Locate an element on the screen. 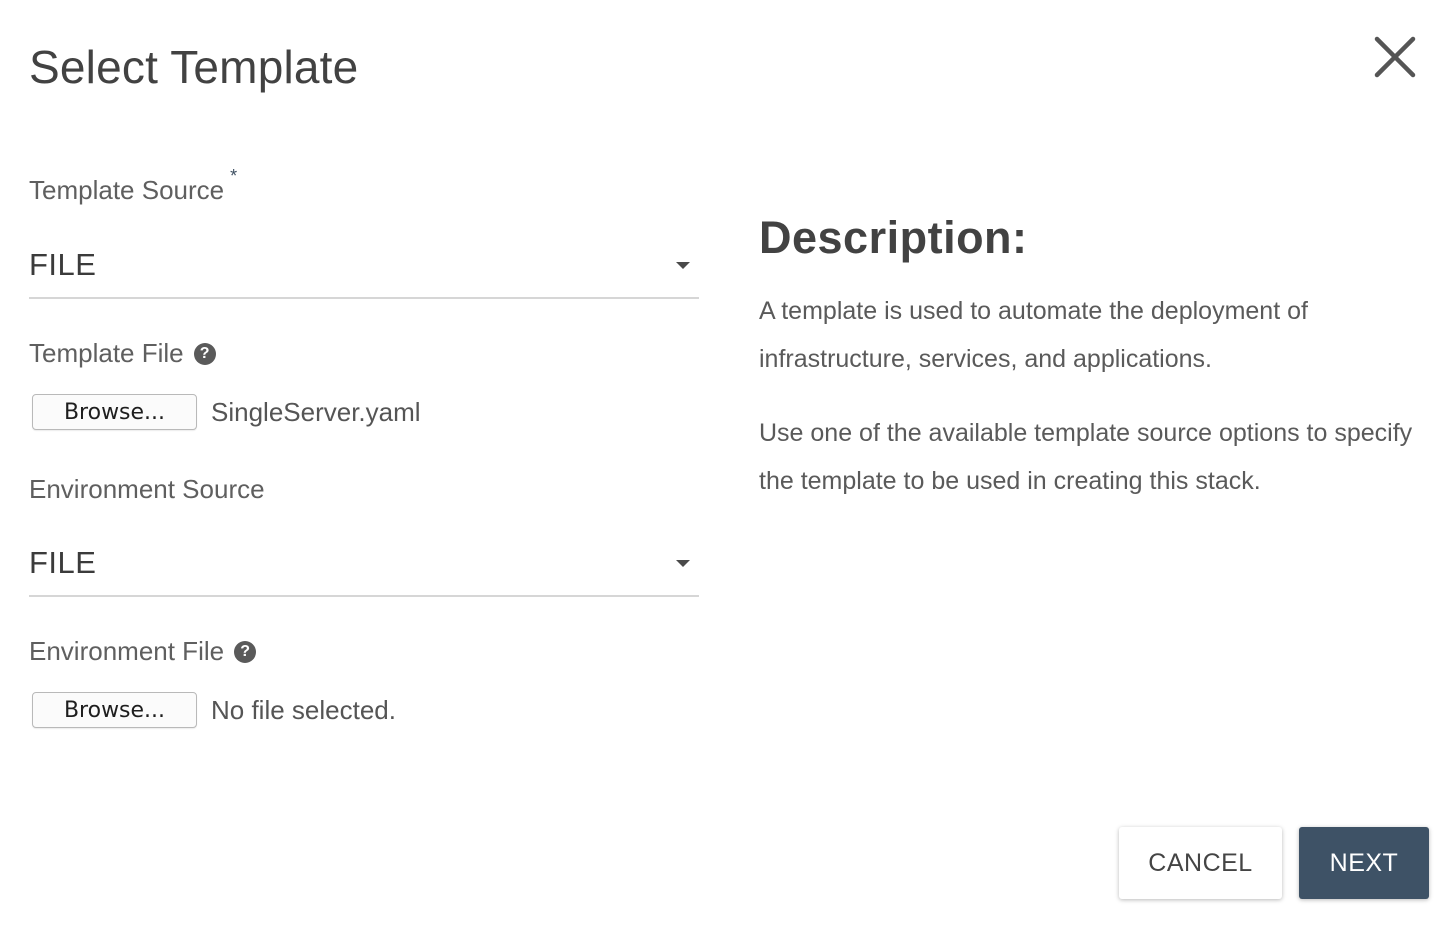 The height and width of the screenshot is (926, 1455). template-file-label-text: Template File is located at coordinates (106, 353).